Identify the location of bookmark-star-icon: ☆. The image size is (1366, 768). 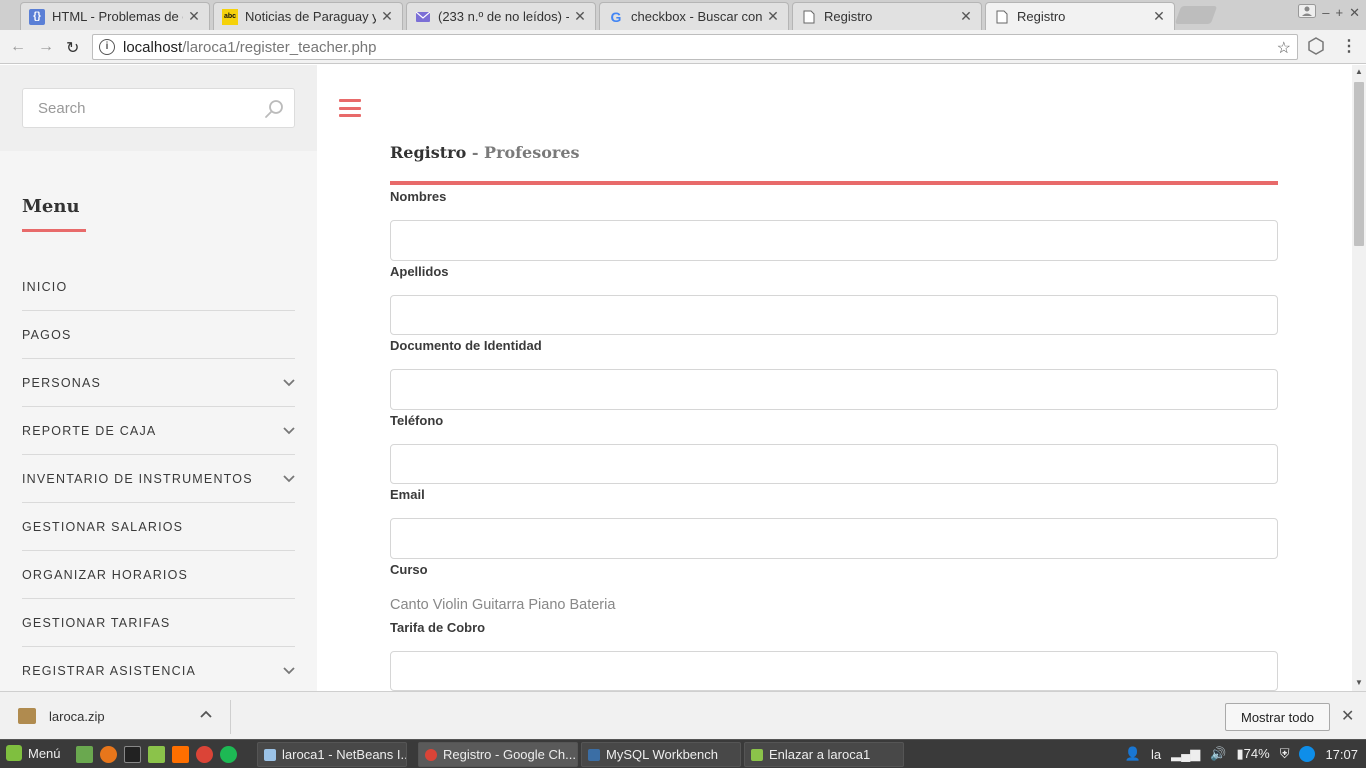
(1284, 48).